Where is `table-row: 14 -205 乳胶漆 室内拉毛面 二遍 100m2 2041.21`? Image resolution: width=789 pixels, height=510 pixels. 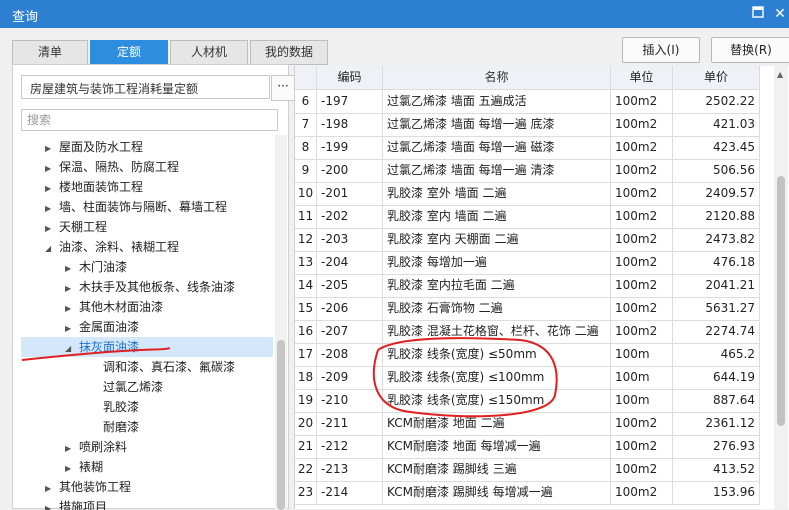 table-row: 14 -205 乳胶漆 室内拉毛面 二遍 100m2 2041.21 is located at coordinates (527, 286).